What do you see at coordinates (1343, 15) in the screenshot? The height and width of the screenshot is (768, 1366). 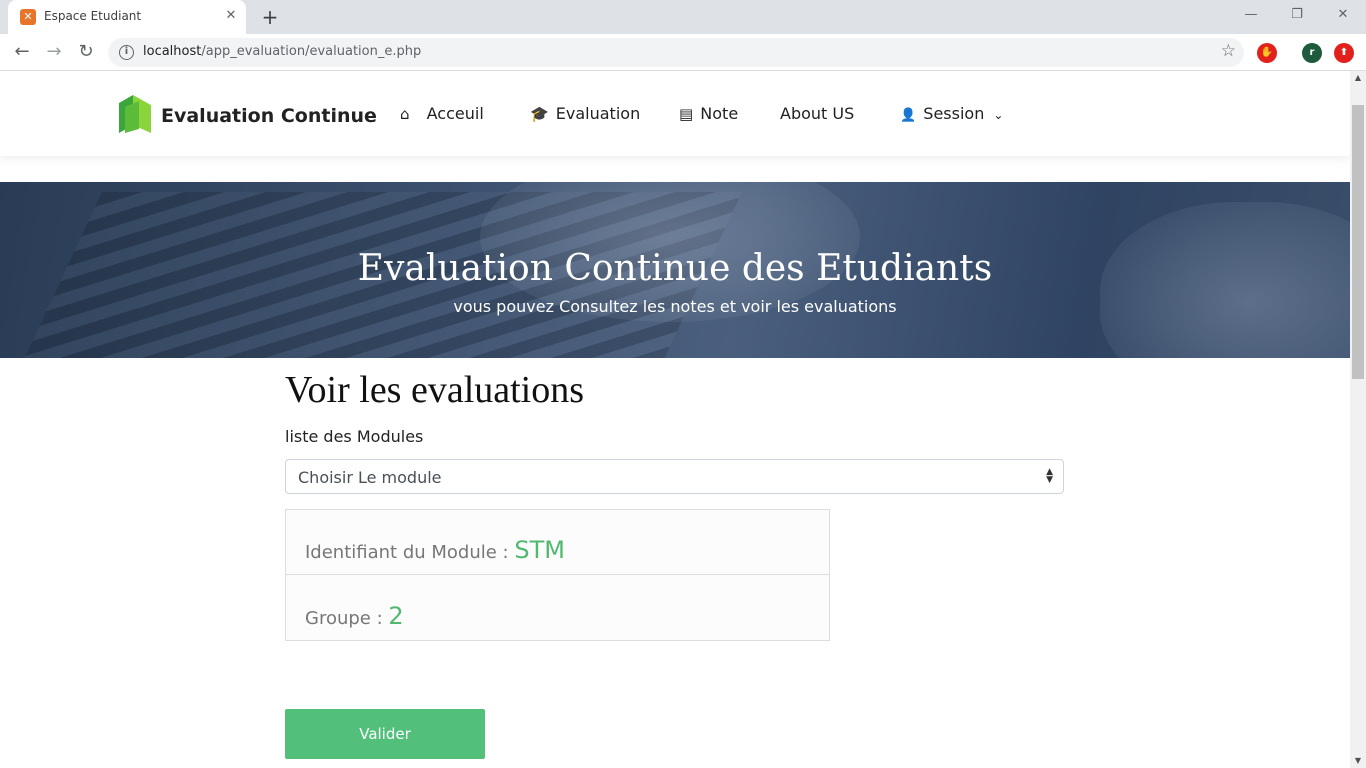 I see `close-window-button: ✕` at bounding box center [1343, 15].